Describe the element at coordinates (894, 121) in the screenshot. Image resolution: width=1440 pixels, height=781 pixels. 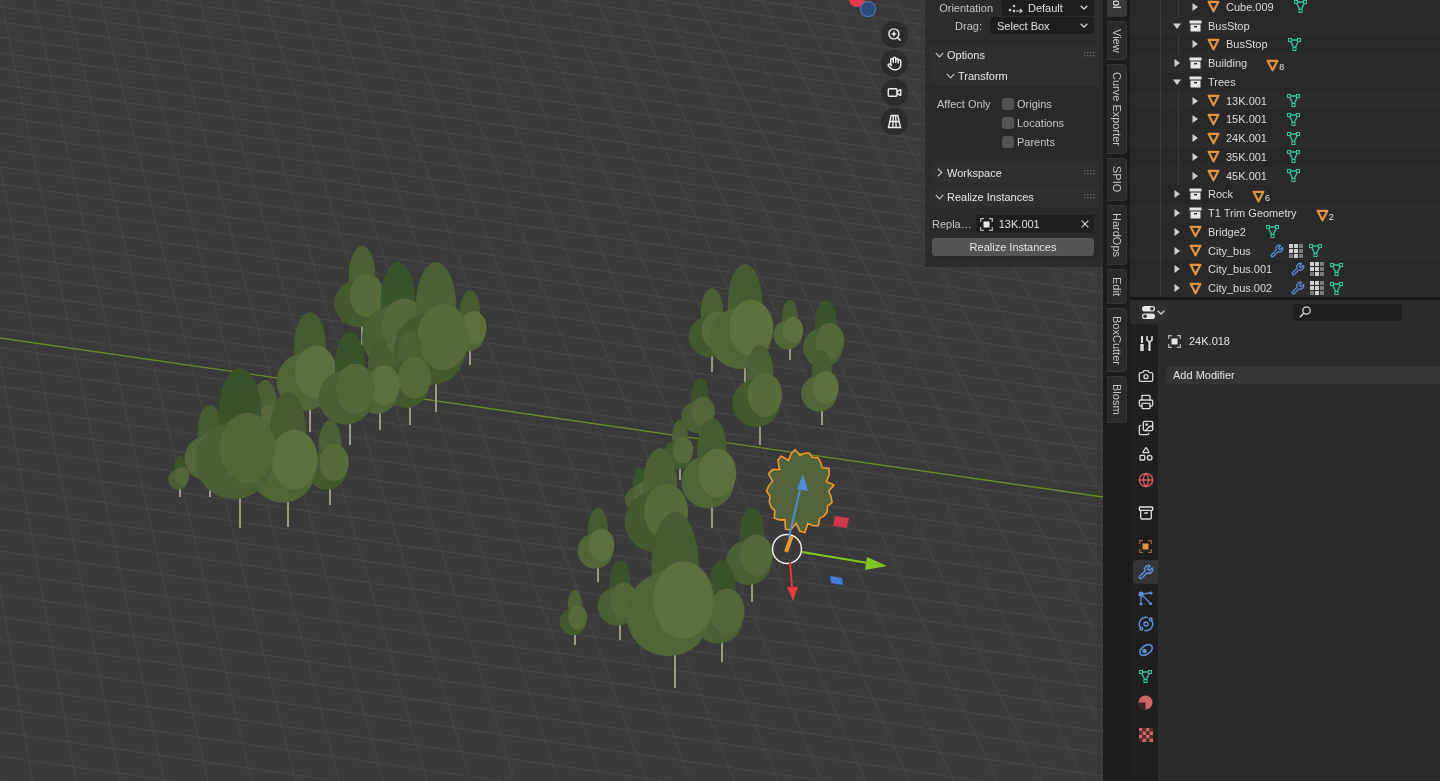
I see `perspective-grid-icon` at that location.